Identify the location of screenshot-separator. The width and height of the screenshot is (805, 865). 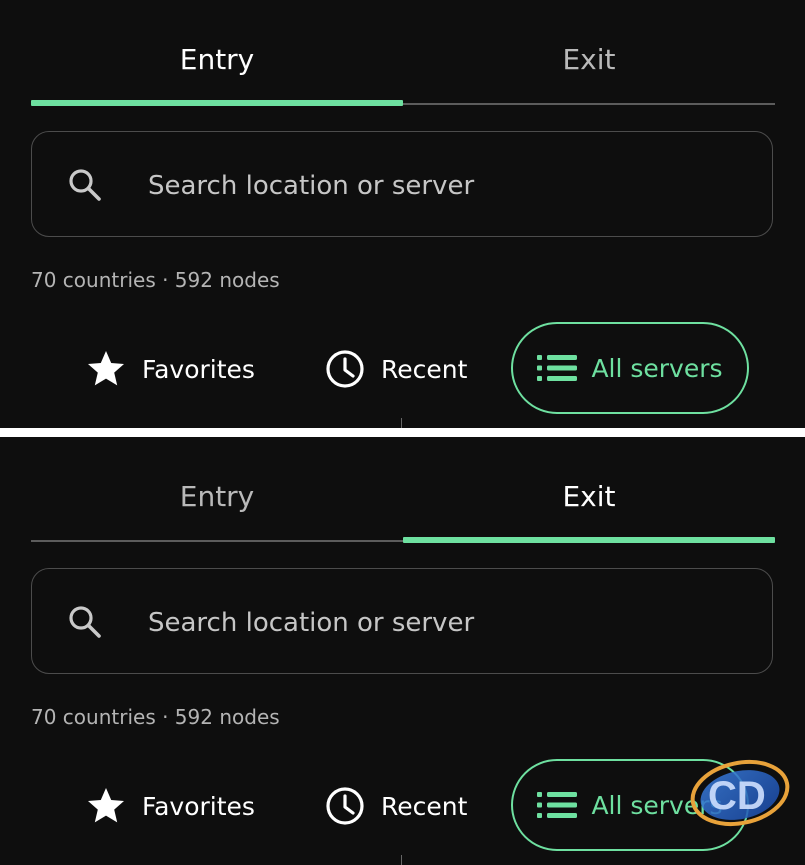
(402, 432).